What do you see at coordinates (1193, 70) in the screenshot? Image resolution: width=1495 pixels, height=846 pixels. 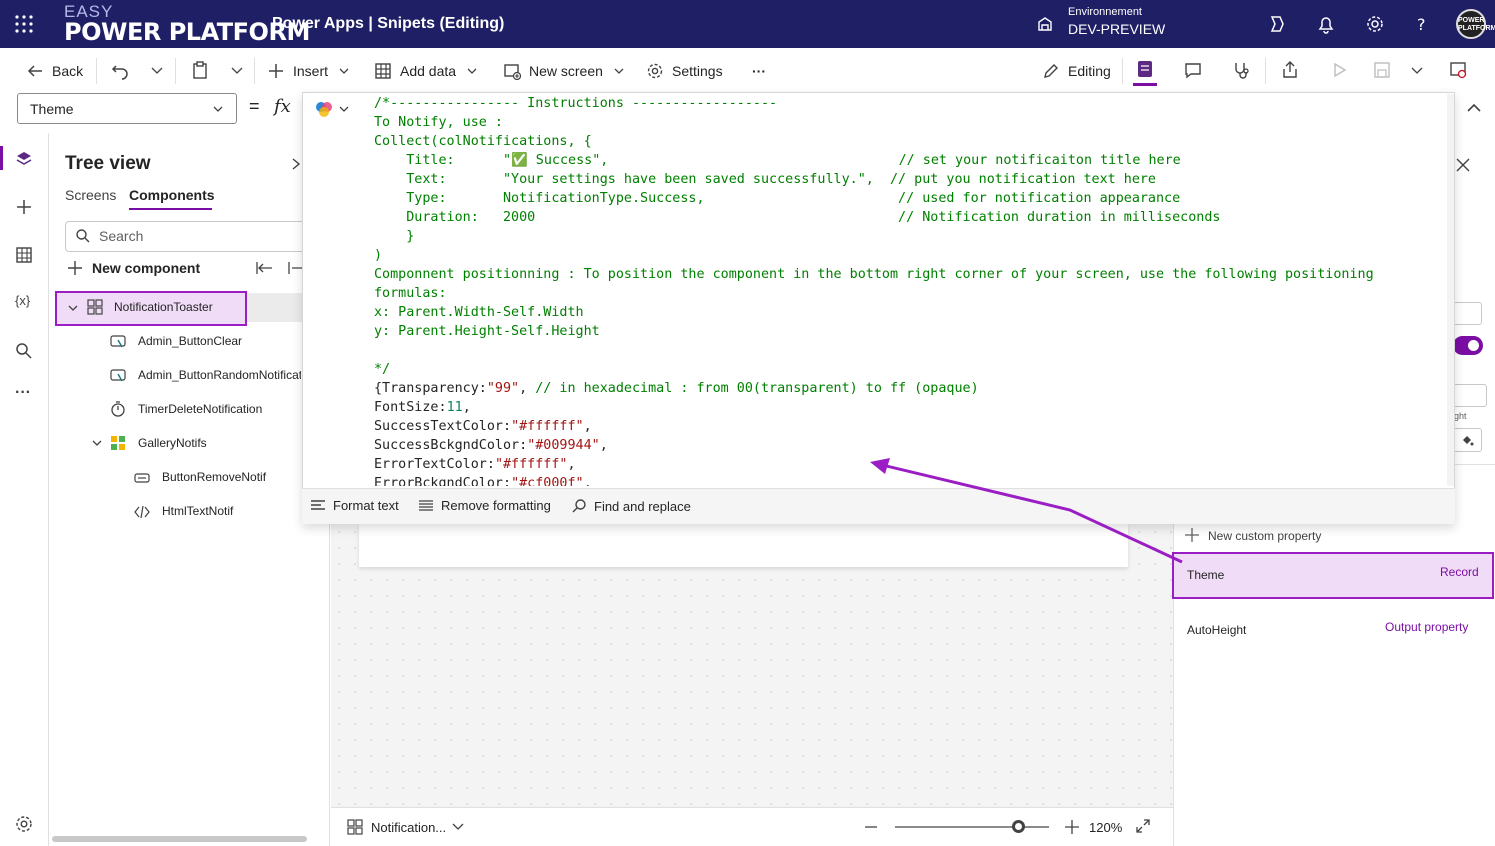 I see `comments-icon` at bounding box center [1193, 70].